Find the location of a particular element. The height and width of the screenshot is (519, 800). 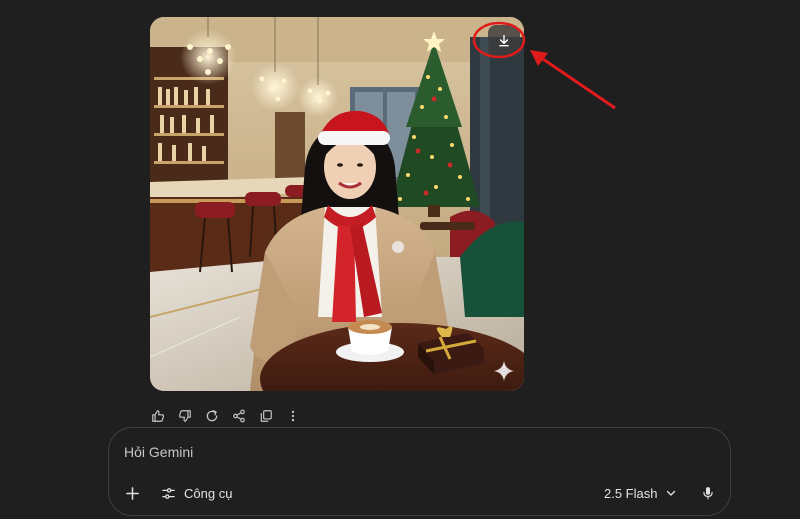

copy-icon is located at coordinates (266, 416).